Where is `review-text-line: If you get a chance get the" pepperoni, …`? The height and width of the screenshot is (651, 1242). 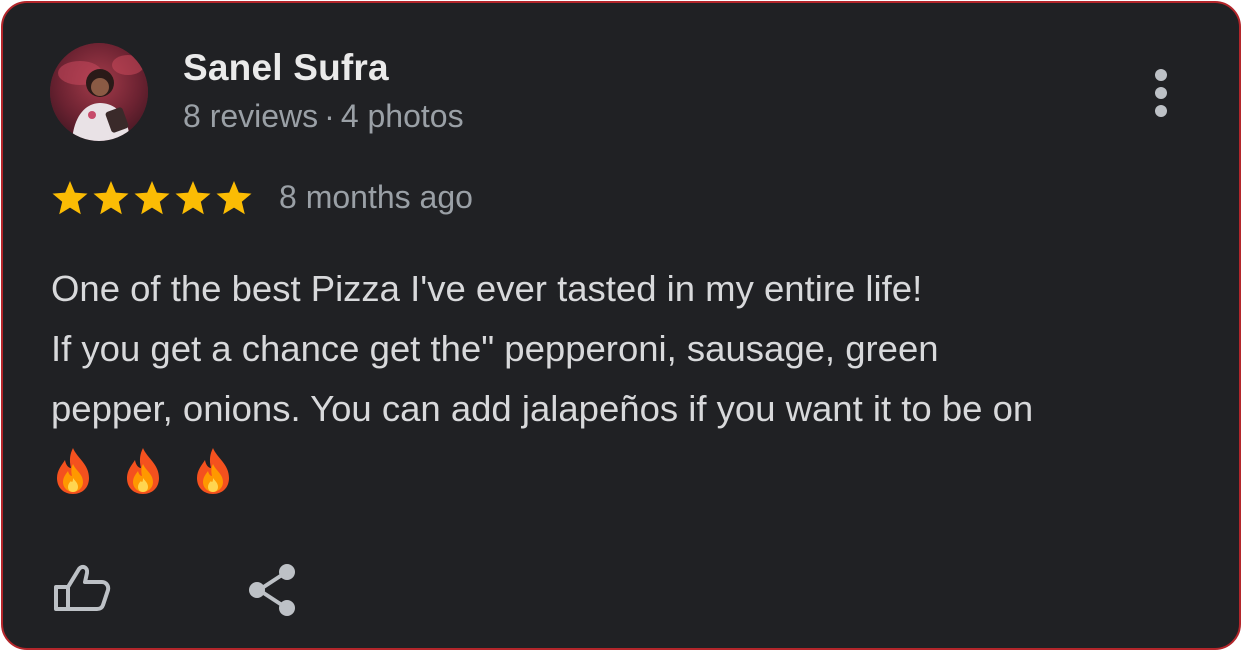 review-text-line: If you get a chance get the" pepperoni, … is located at coordinates (495, 348).